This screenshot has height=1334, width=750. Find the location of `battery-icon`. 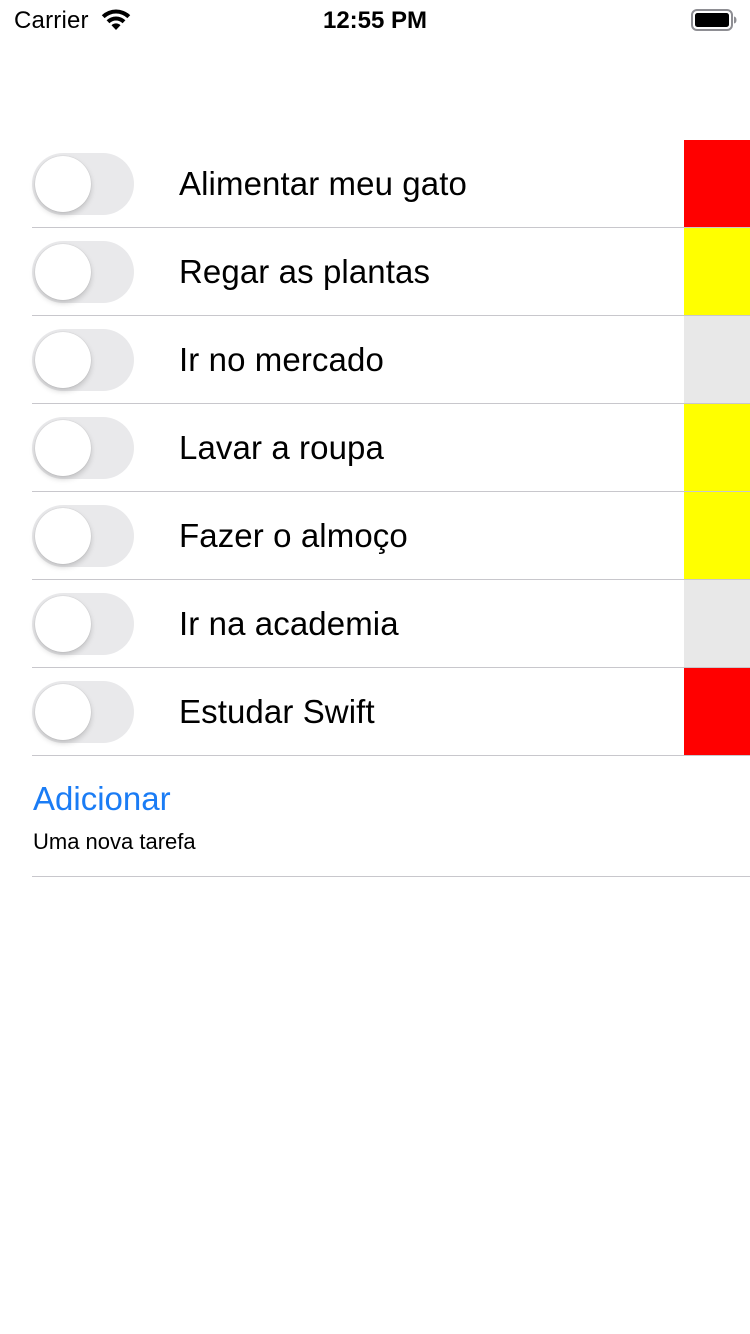

battery-icon is located at coordinates (714, 20).